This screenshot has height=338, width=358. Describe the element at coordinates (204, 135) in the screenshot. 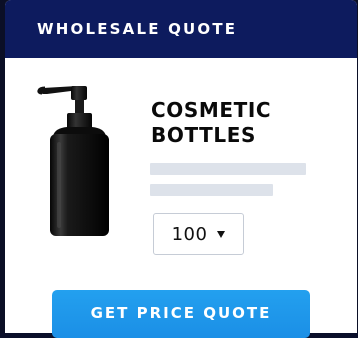

I see `product-name-line2: BOTTLES` at that location.